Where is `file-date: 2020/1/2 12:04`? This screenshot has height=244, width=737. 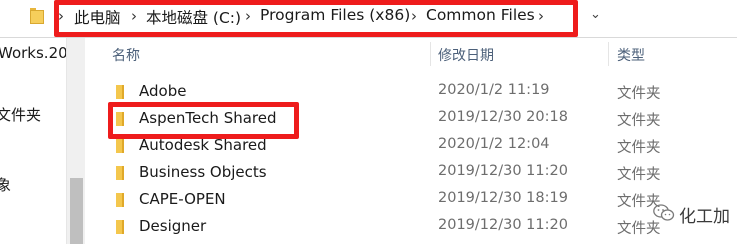
file-date: 2020/1/2 12:04 is located at coordinates (494, 144).